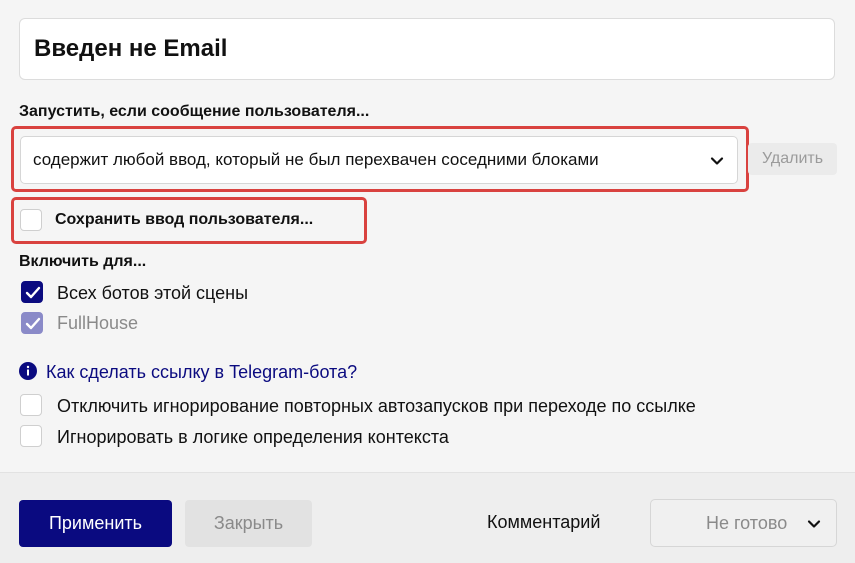 Image resolution: width=855 pixels, height=563 pixels. I want to click on save-input-checkbox, so click(31, 220).